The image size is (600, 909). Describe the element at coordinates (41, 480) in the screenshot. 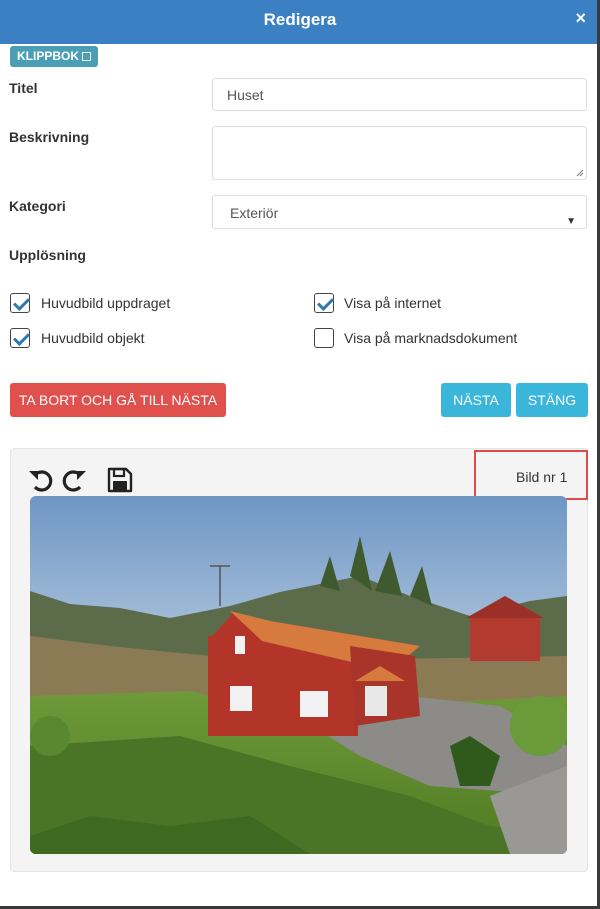

I see `rotate-left-icon` at that location.